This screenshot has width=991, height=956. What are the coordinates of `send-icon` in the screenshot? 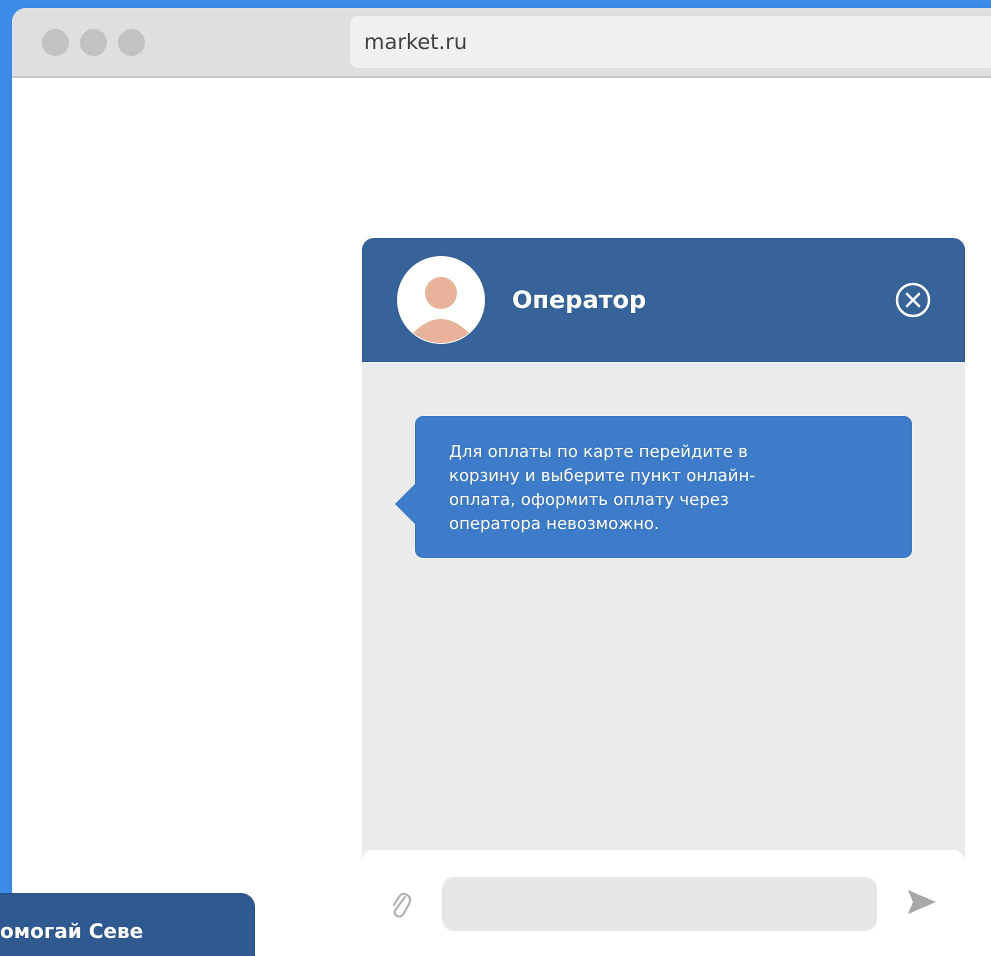 It's located at (922, 902).